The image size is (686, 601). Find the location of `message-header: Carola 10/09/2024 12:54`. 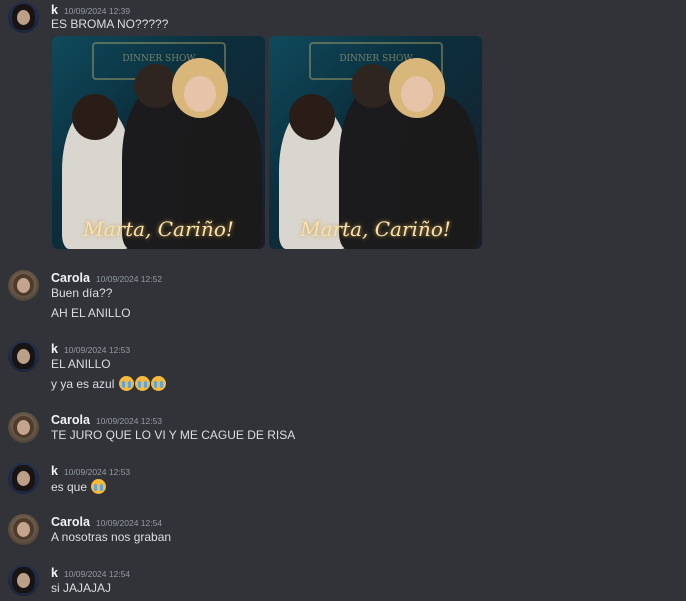

message-header: Carola 10/09/2024 12:54 is located at coordinates (106, 522).